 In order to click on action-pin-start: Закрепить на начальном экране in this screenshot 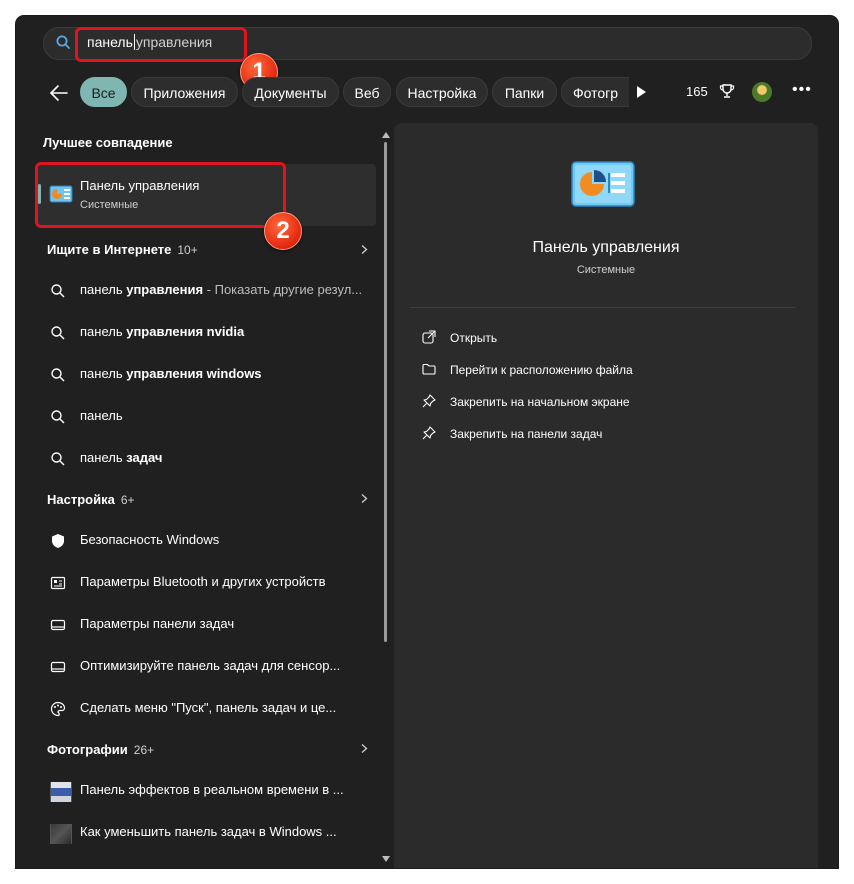, I will do `click(572, 402)`.